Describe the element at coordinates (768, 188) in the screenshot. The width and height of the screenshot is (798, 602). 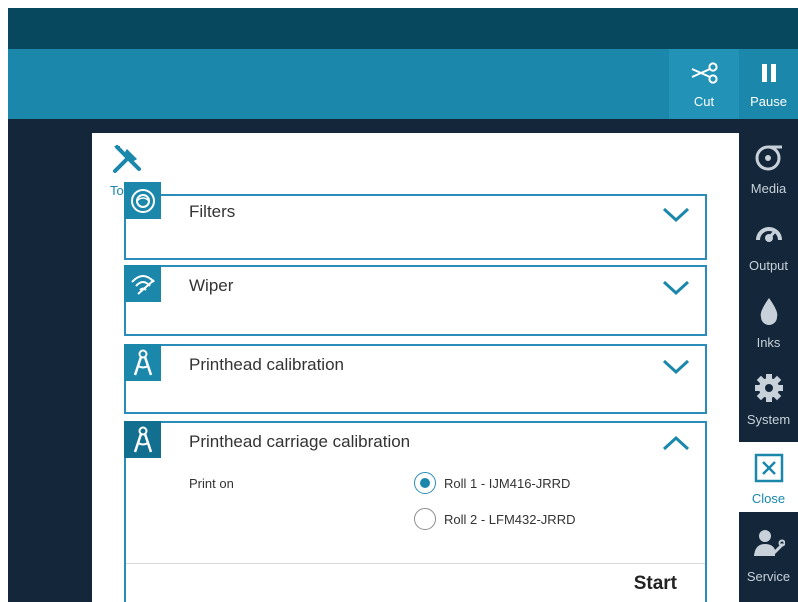
I see `sidebar-item-label: Media` at that location.